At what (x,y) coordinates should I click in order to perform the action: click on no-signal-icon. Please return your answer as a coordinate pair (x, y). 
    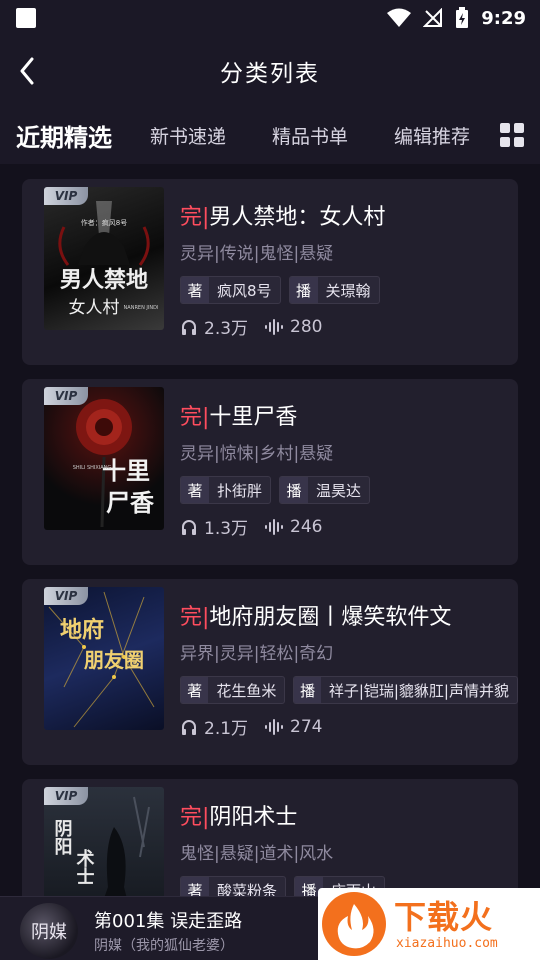
    Looking at the image, I should click on (433, 17).